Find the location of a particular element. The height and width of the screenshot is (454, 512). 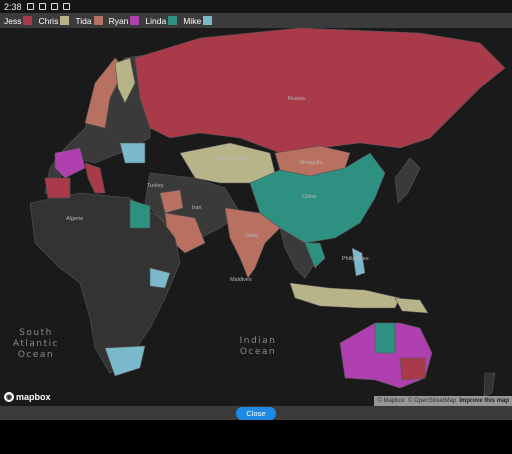

region-poland is located at coordinates (132, 153).